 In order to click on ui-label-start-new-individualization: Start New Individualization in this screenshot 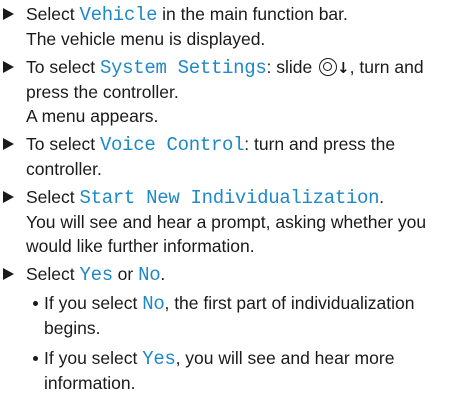, I will do `click(229, 198)`.